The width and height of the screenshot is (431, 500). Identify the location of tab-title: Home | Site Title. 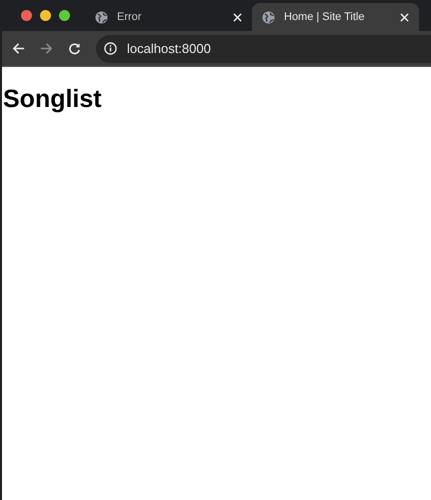
(325, 17).